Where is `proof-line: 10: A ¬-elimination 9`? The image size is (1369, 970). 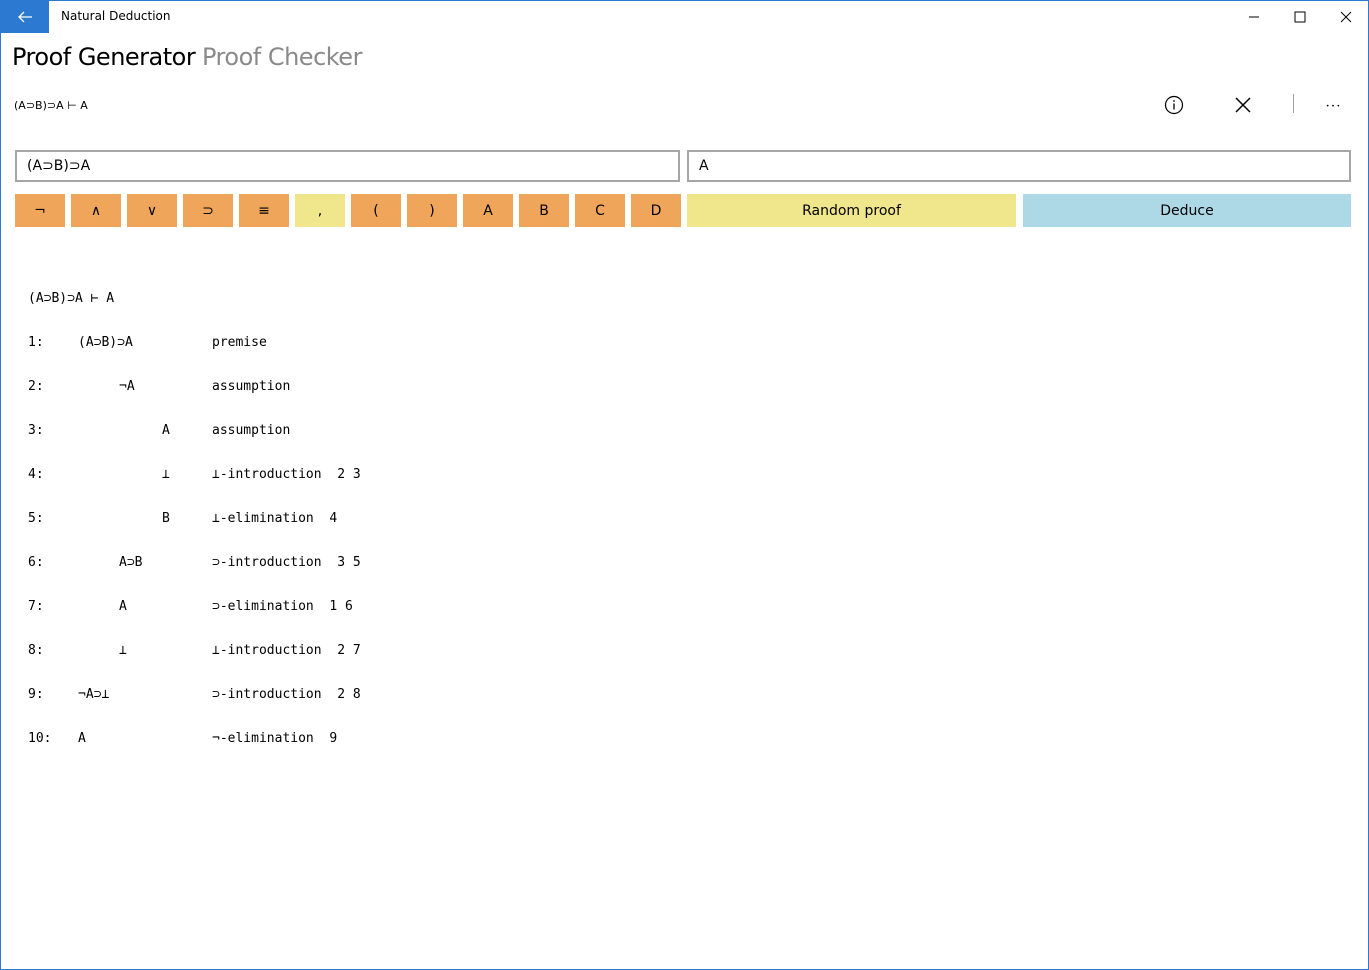 proof-line: 10: A ¬-elimination 9 is located at coordinates (278, 741).